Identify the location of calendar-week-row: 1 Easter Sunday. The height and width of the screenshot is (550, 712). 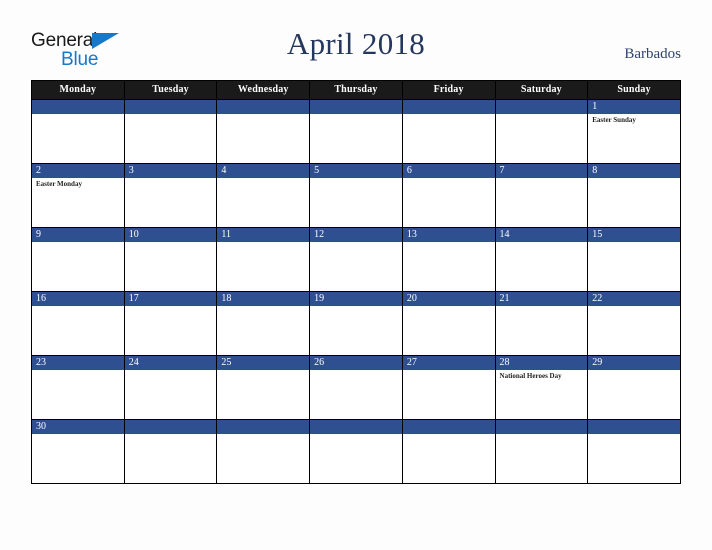
(356, 131).